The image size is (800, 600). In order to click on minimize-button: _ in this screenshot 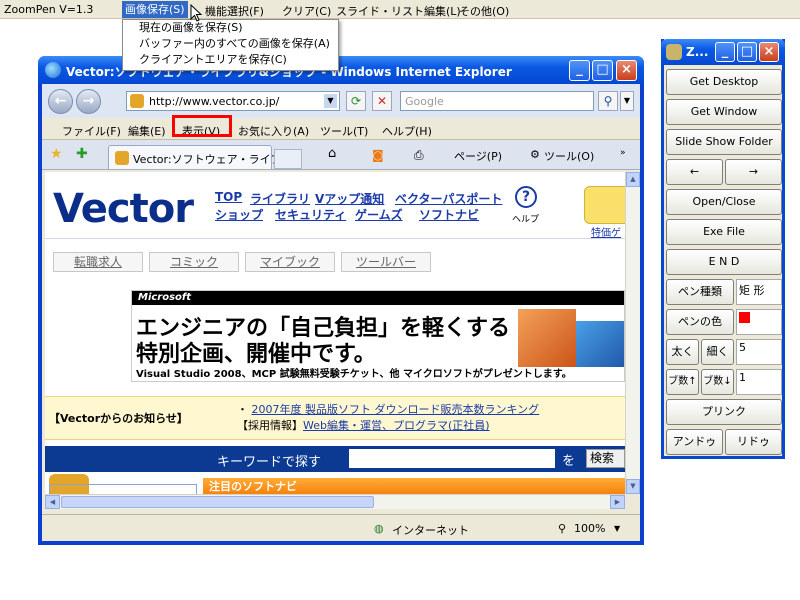, I will do `click(579, 70)`.